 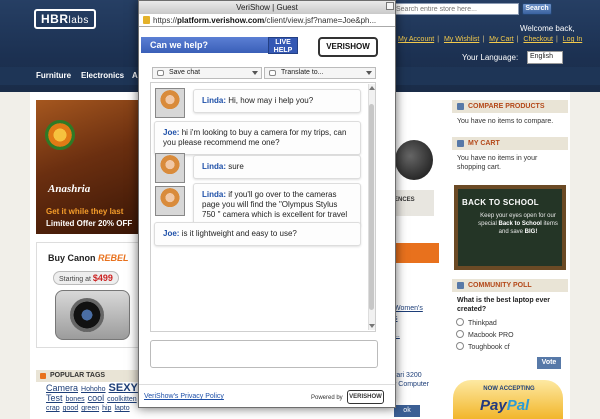 What do you see at coordinates (75, 279) in the screenshot?
I see `price-label: Starting at` at bounding box center [75, 279].